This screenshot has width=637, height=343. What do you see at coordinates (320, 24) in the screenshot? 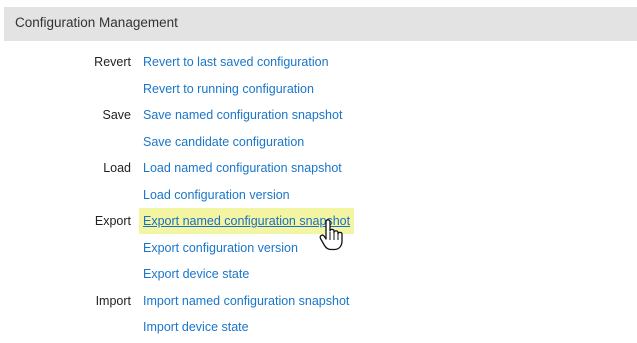
I see `panel-header: Configuration Management` at bounding box center [320, 24].